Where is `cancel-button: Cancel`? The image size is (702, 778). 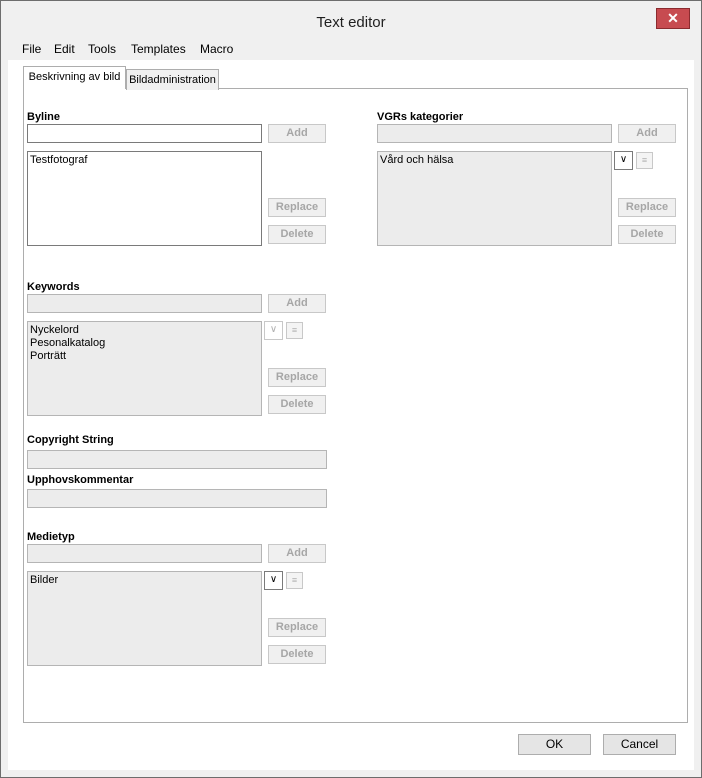
cancel-button: Cancel is located at coordinates (639, 744).